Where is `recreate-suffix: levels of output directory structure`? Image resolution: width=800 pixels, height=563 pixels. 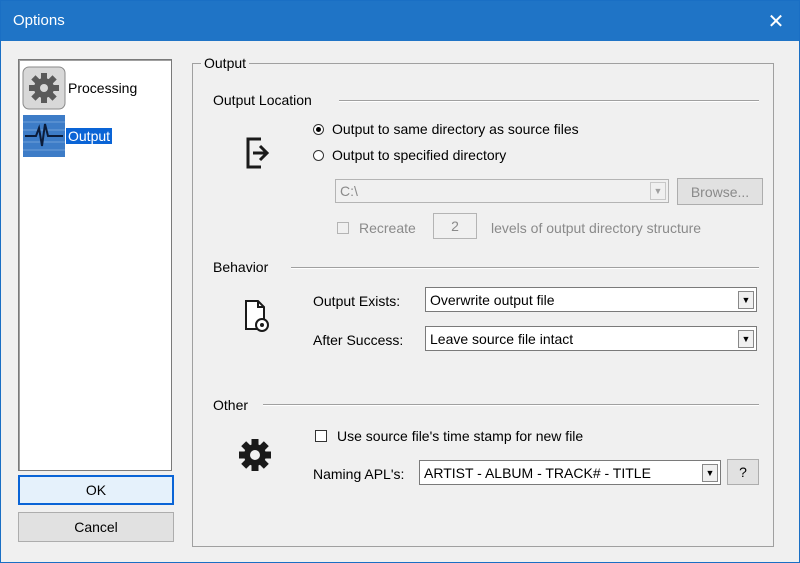
recreate-suffix: levels of output directory structure is located at coordinates (596, 228).